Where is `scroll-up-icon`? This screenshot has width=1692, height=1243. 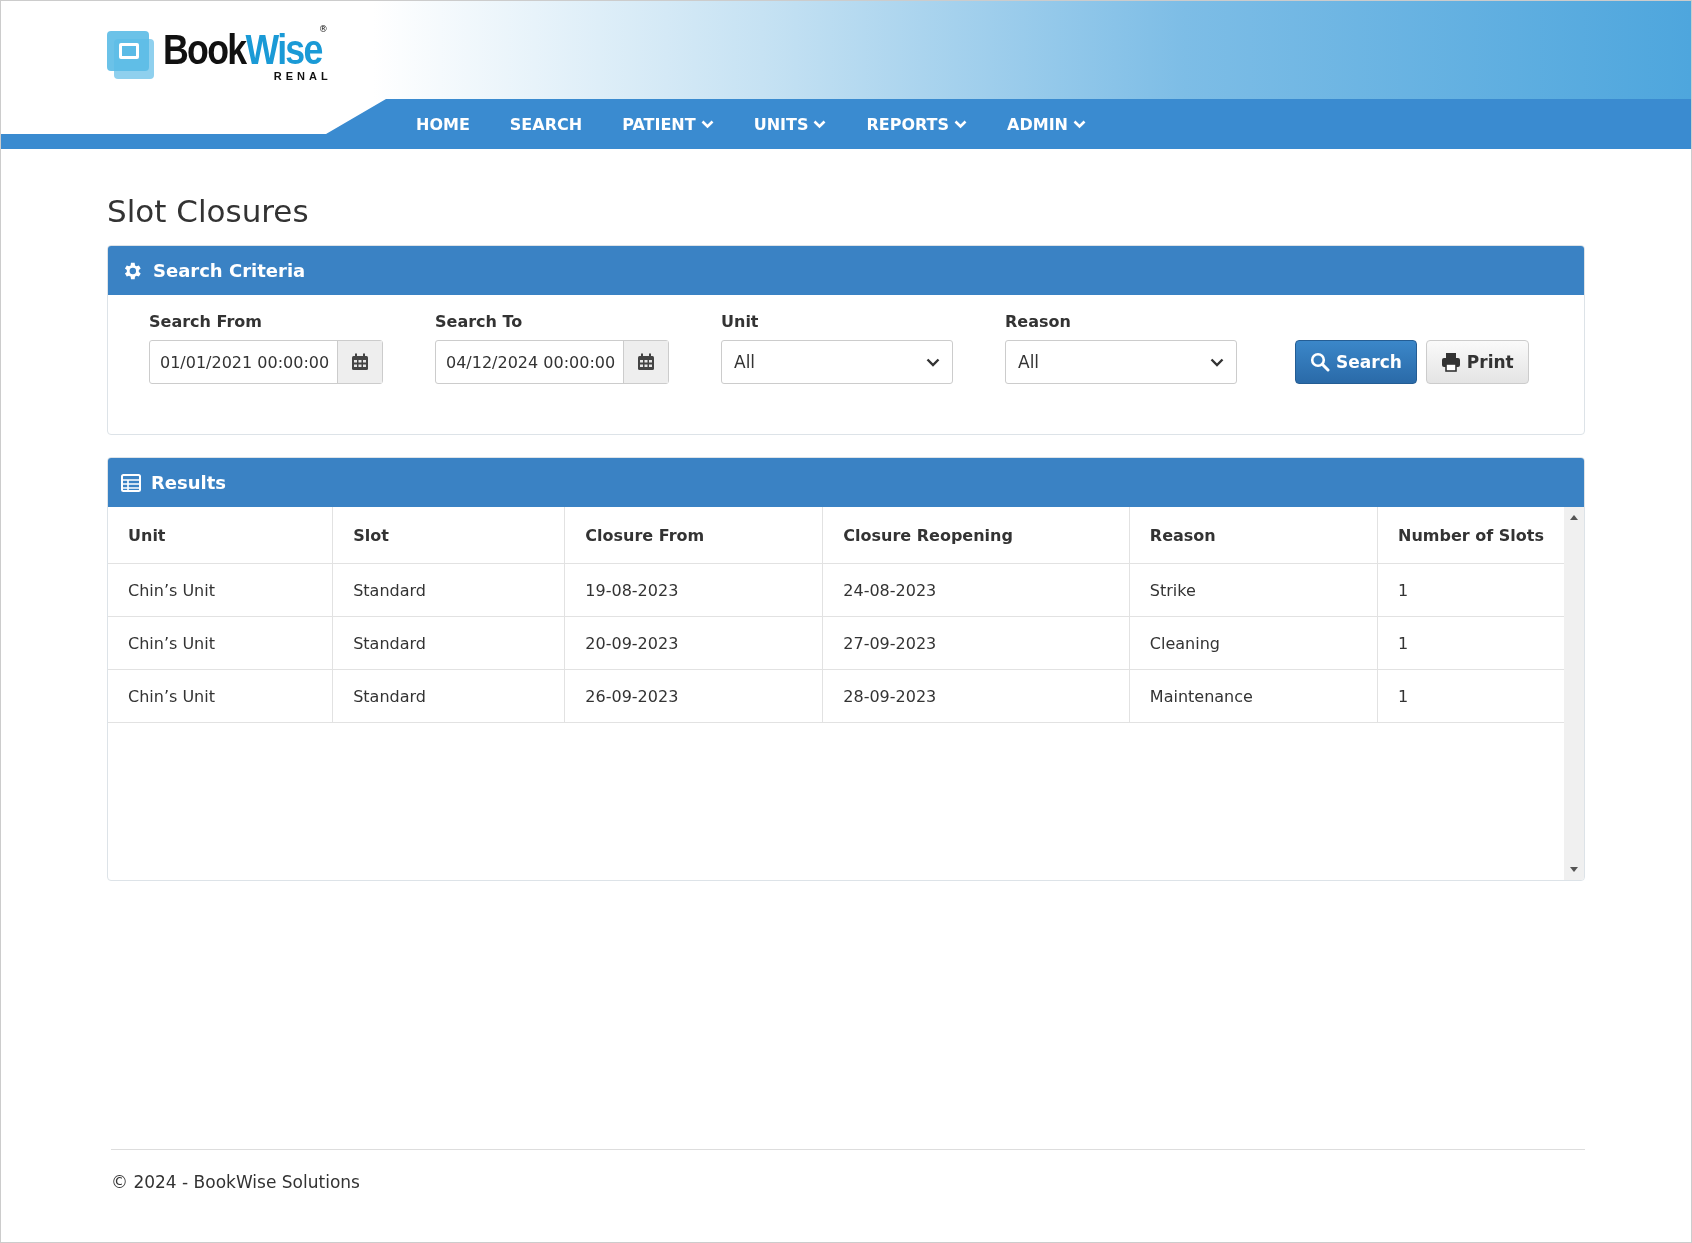 scroll-up-icon is located at coordinates (1574, 517).